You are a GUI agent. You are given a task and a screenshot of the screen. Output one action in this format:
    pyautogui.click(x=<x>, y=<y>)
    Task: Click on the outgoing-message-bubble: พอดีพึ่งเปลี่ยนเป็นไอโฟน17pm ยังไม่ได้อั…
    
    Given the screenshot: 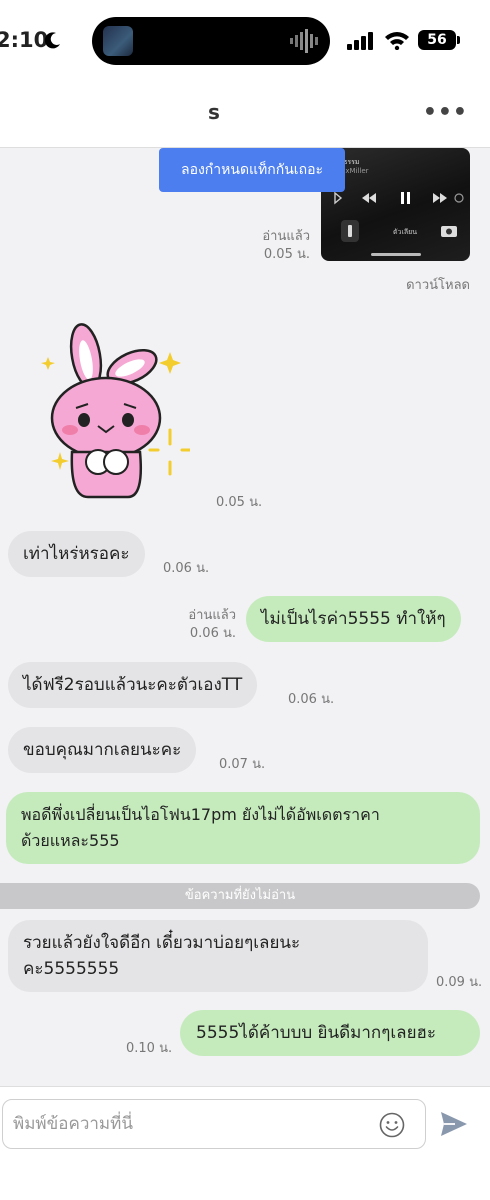 What is the action you would take?
    pyautogui.click(x=243, y=828)
    